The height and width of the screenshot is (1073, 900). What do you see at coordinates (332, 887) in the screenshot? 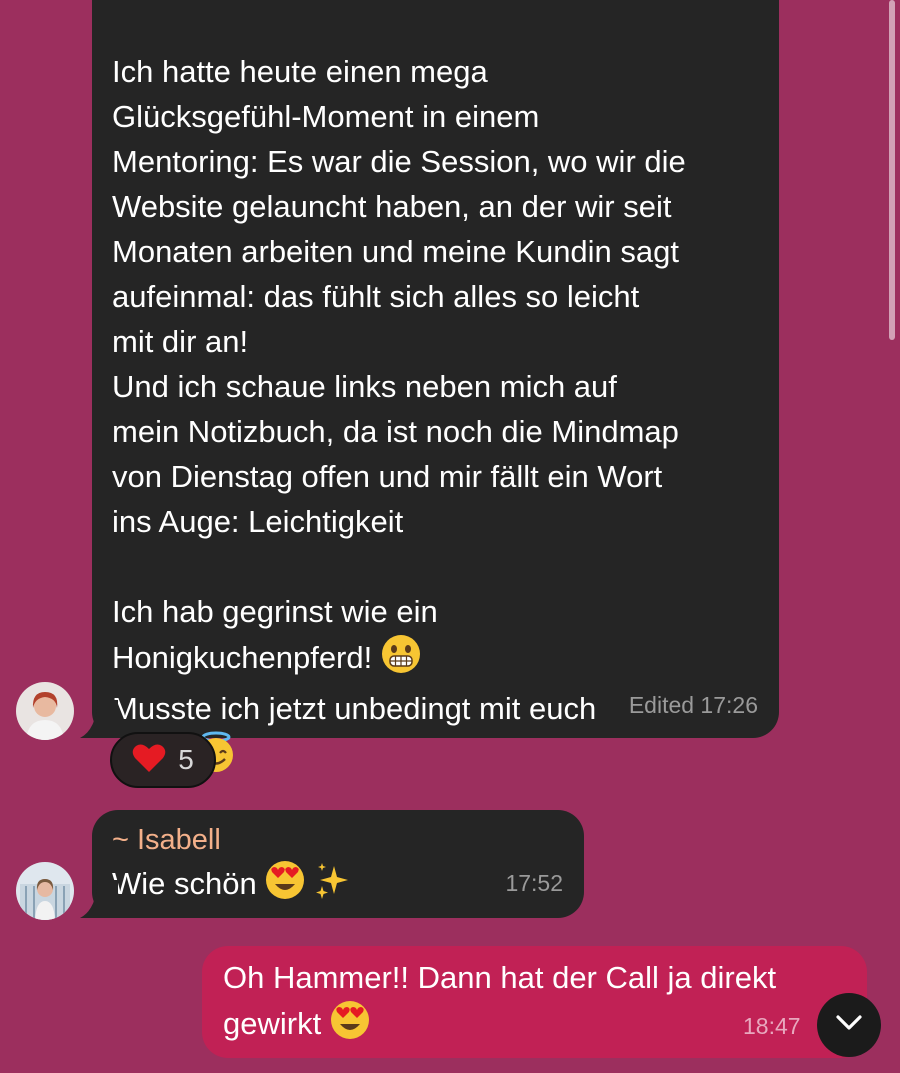
I see `sparkles-icon` at bounding box center [332, 887].